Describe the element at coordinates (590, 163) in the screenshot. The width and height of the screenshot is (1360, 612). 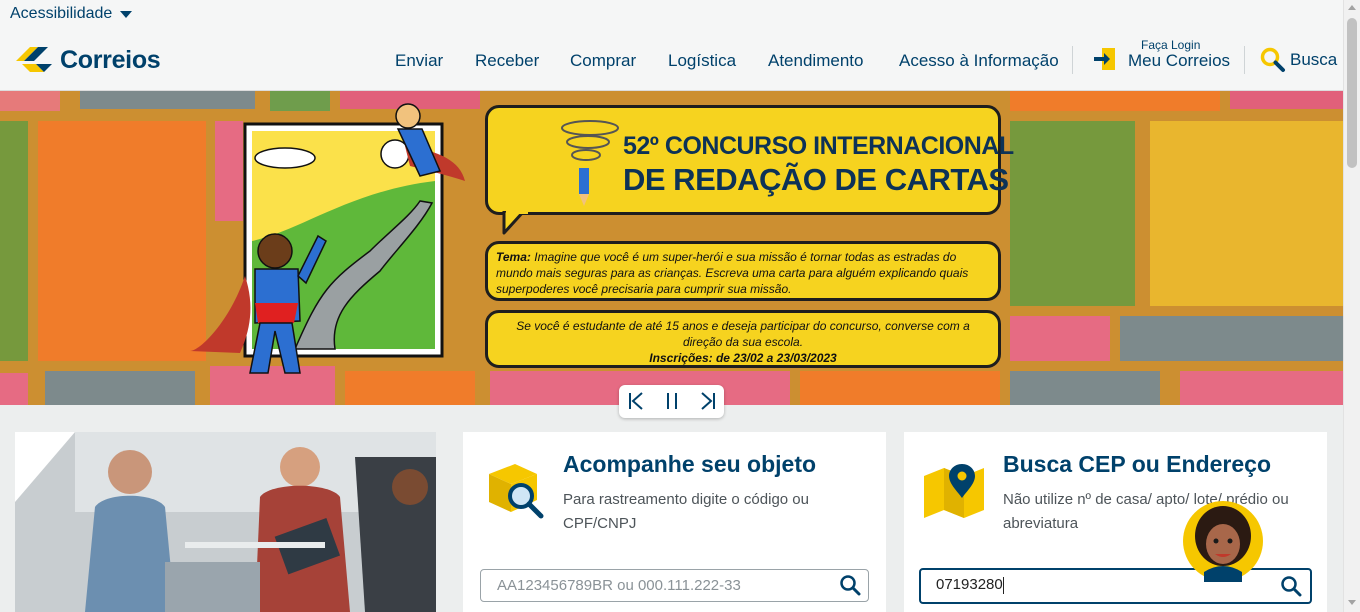
I see `tornado-pencil-icon` at that location.